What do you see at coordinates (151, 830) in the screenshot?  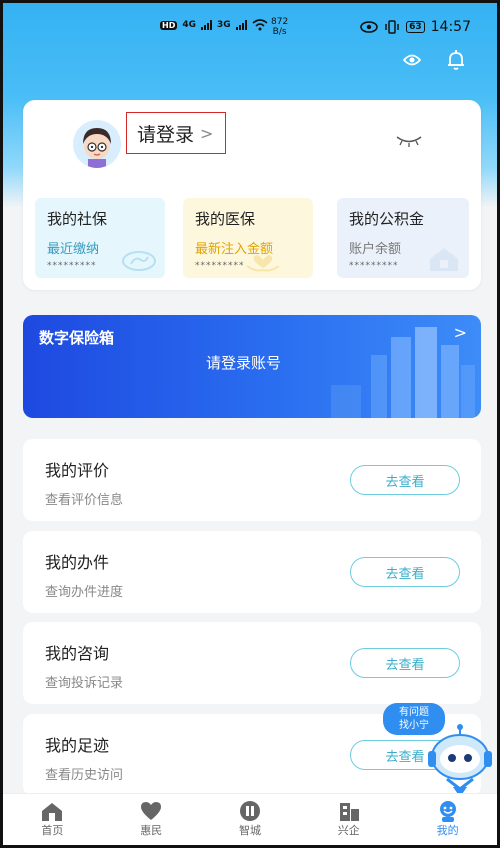 I see `tab-label: 惠民` at bounding box center [151, 830].